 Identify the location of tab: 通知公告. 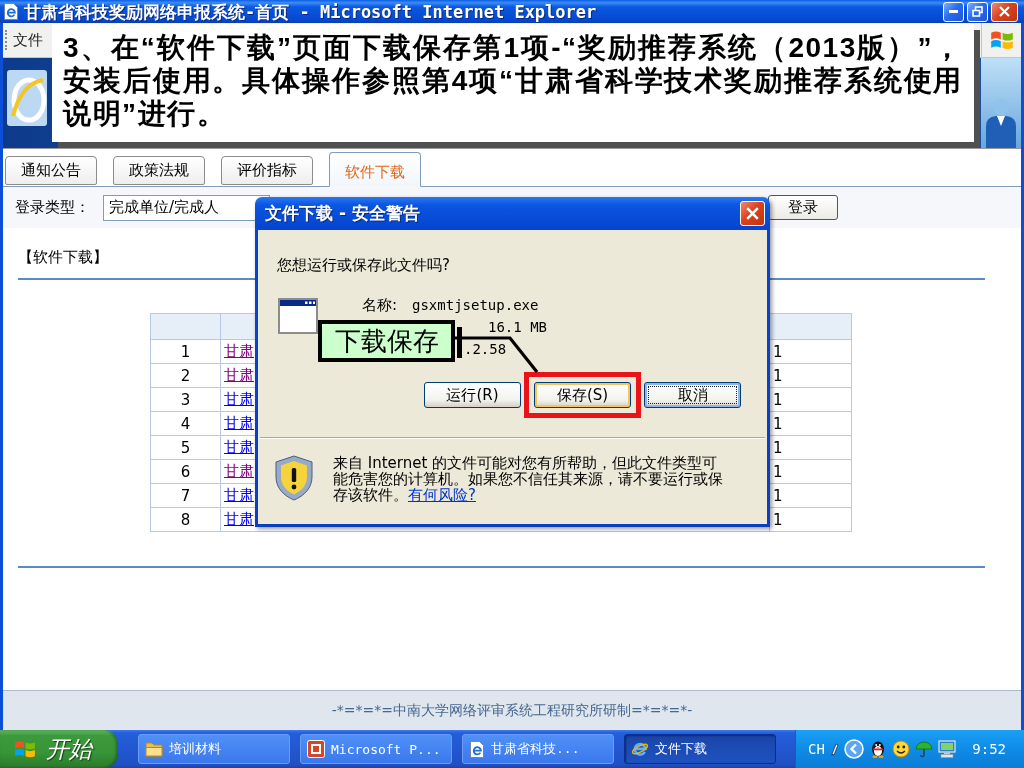
(51, 170).